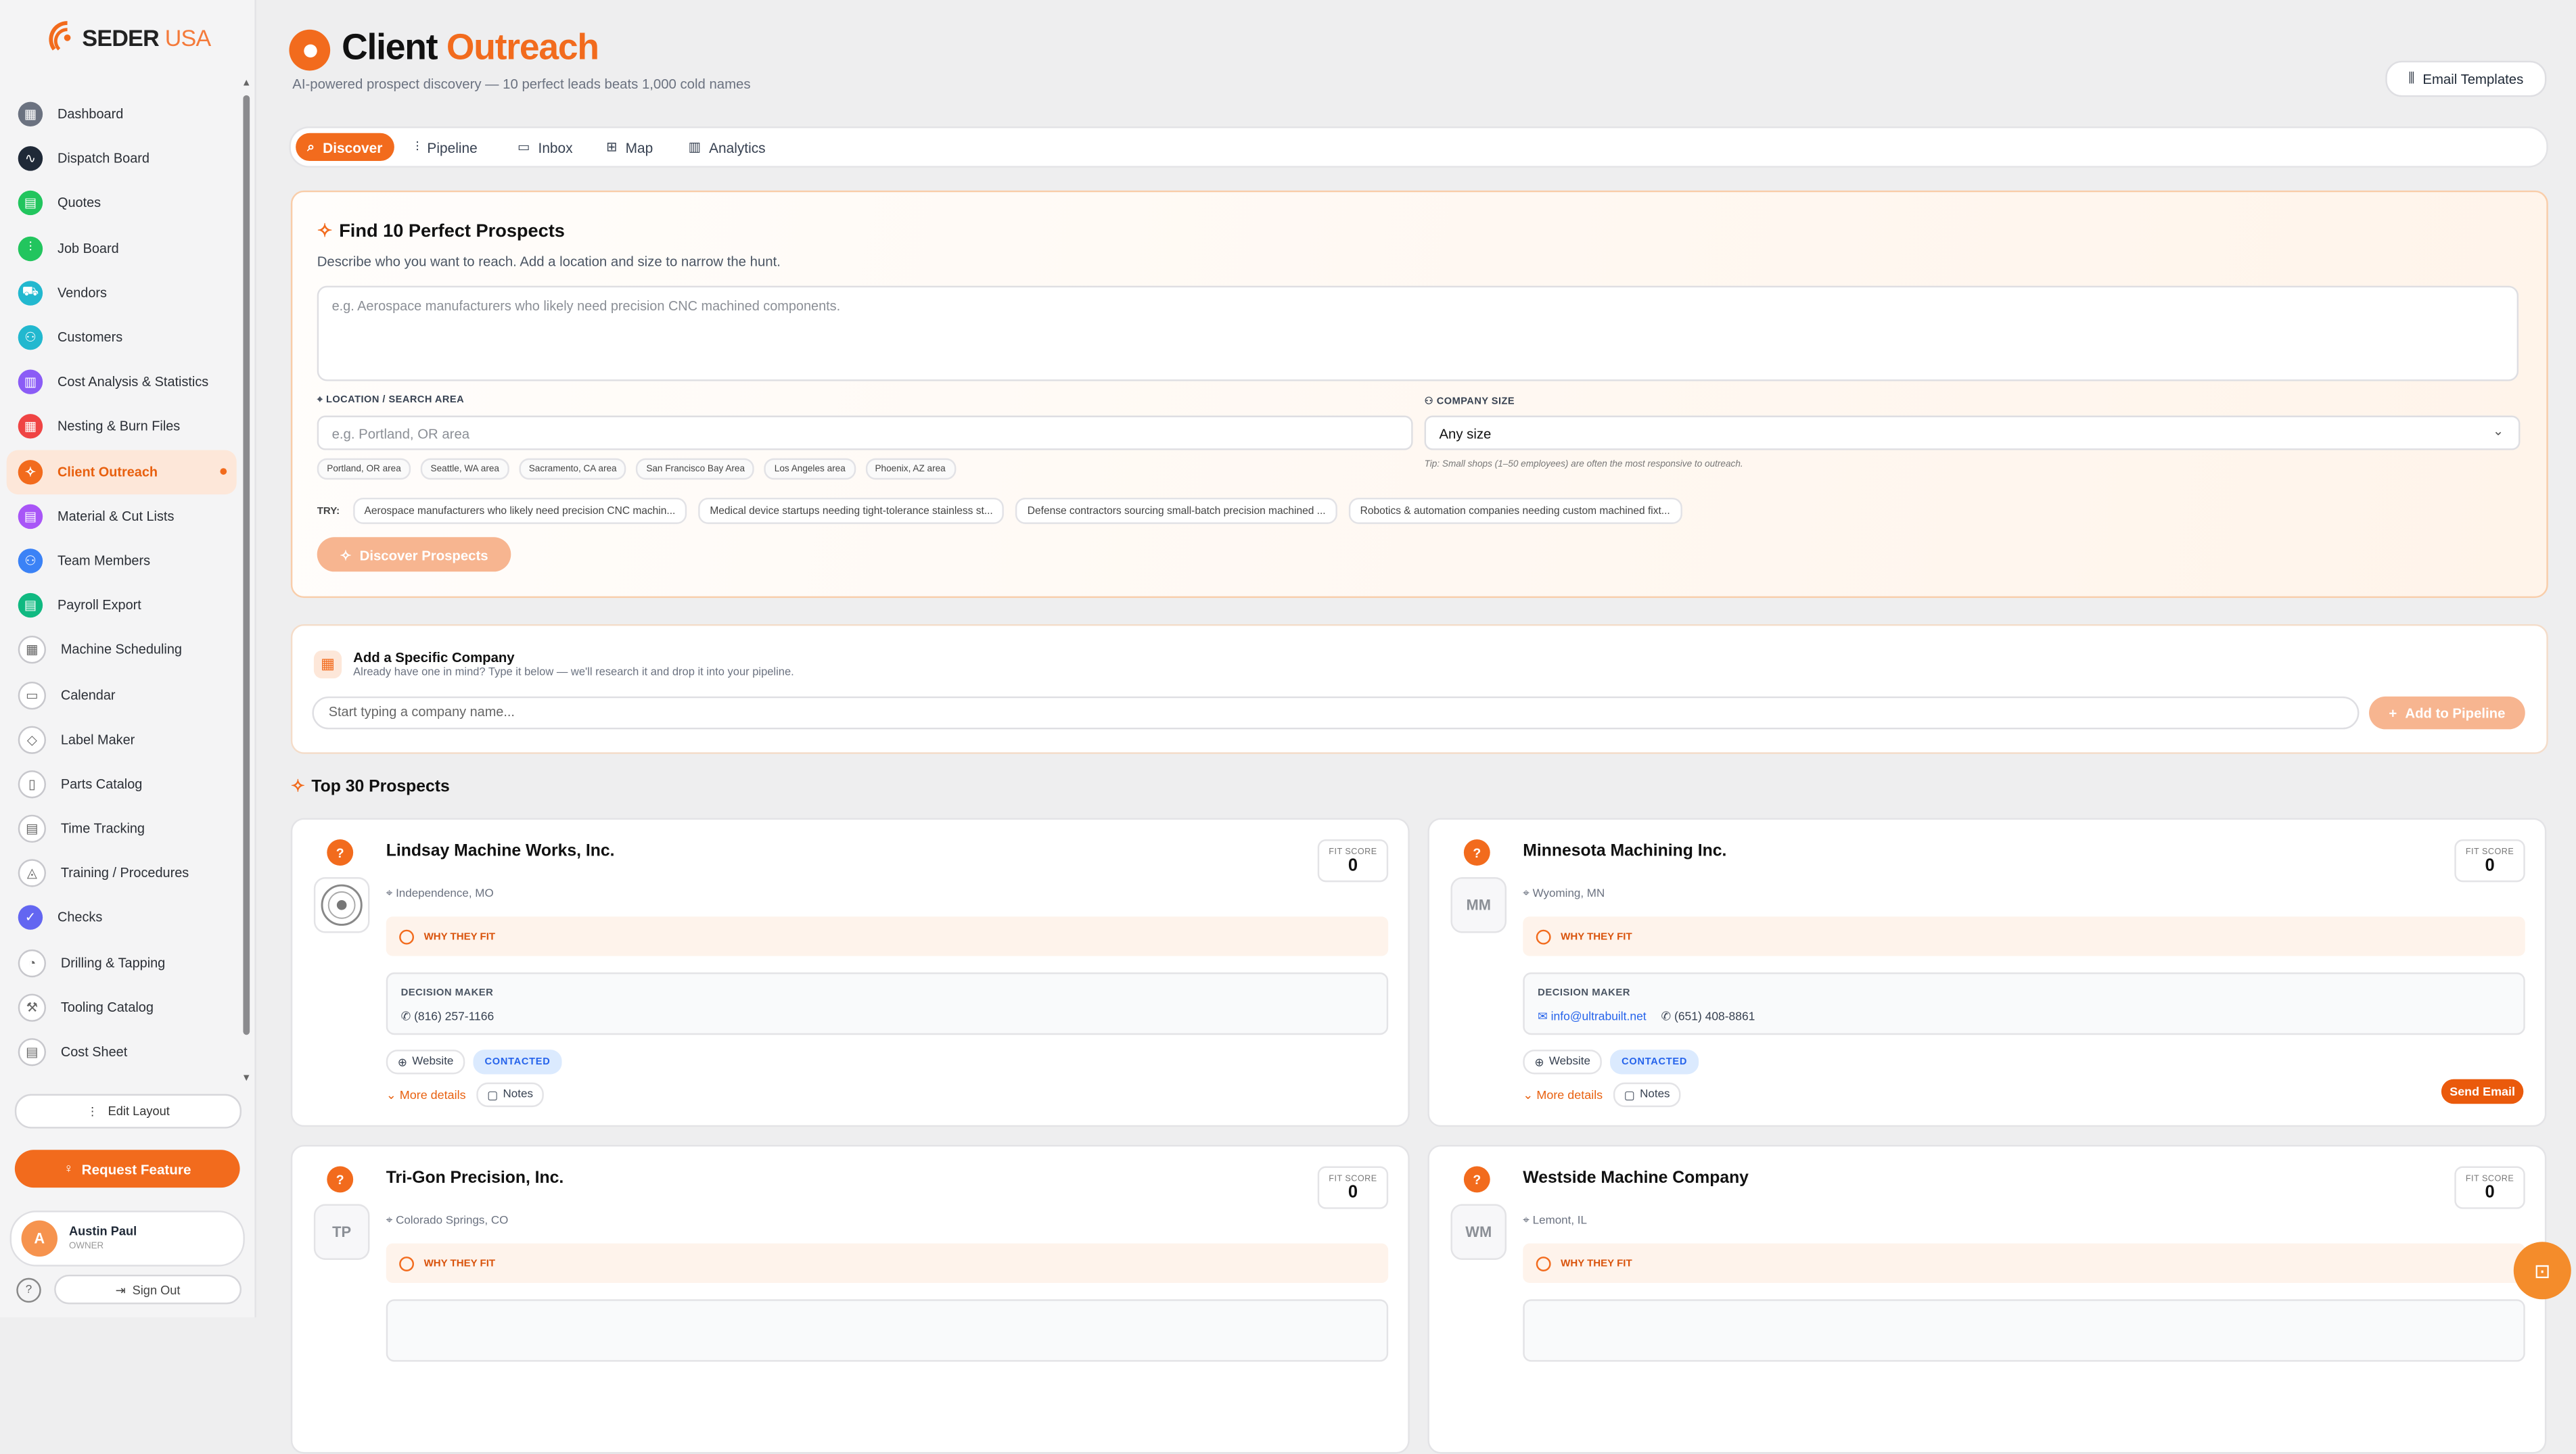  I want to click on sidebar-item-customers: ⚇ Customers, so click(122, 337).